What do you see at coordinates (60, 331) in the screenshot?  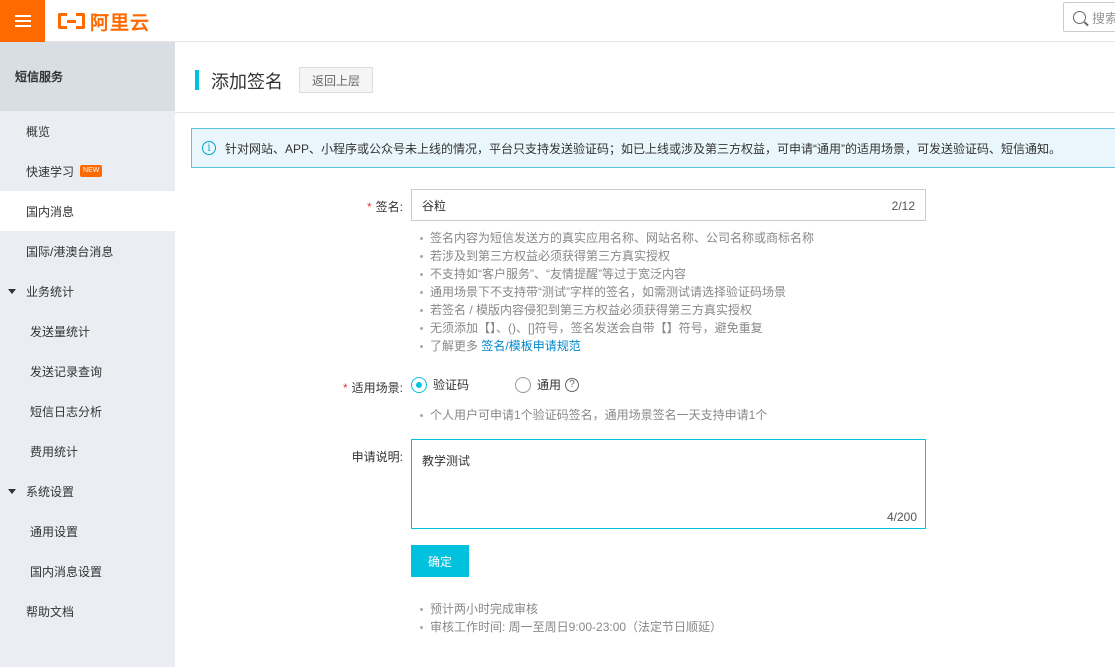 I see `sidebar-item-label: 发送量统计` at bounding box center [60, 331].